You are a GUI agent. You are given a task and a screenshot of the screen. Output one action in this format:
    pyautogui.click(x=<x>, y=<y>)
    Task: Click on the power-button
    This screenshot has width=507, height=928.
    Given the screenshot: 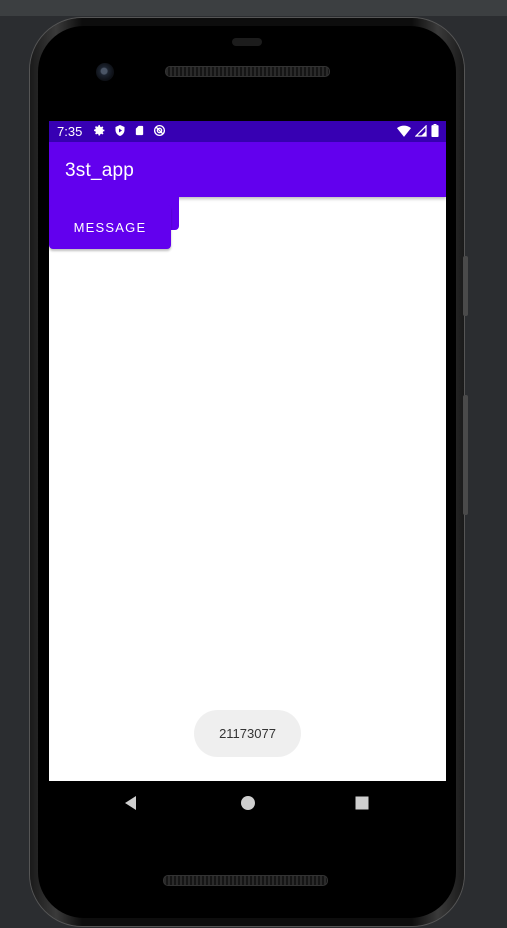 What is the action you would take?
    pyautogui.click(x=465, y=286)
    